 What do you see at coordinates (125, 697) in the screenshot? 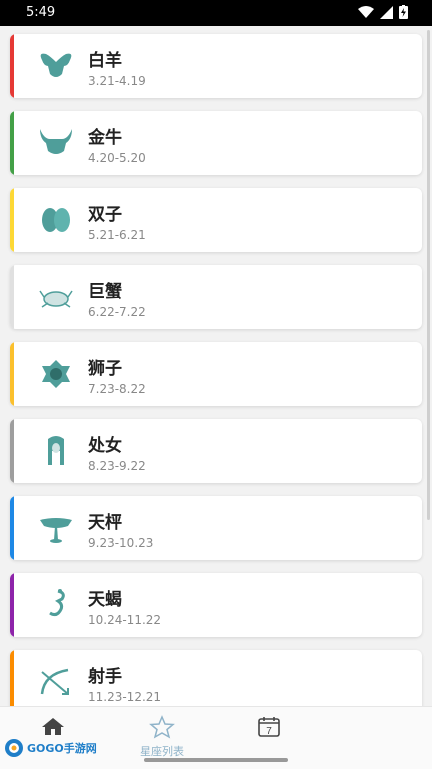
I see `zodiac-date-range: 11.23-12.21` at bounding box center [125, 697].